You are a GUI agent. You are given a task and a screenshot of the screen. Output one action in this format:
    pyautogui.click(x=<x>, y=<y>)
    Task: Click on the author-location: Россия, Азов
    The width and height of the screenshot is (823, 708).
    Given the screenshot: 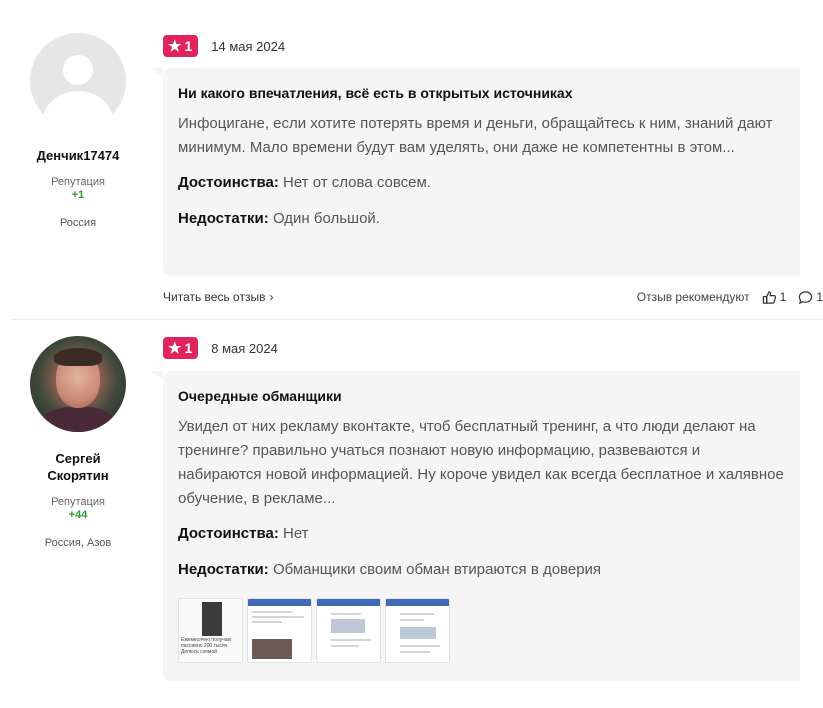 What is the action you would take?
    pyautogui.click(x=78, y=543)
    